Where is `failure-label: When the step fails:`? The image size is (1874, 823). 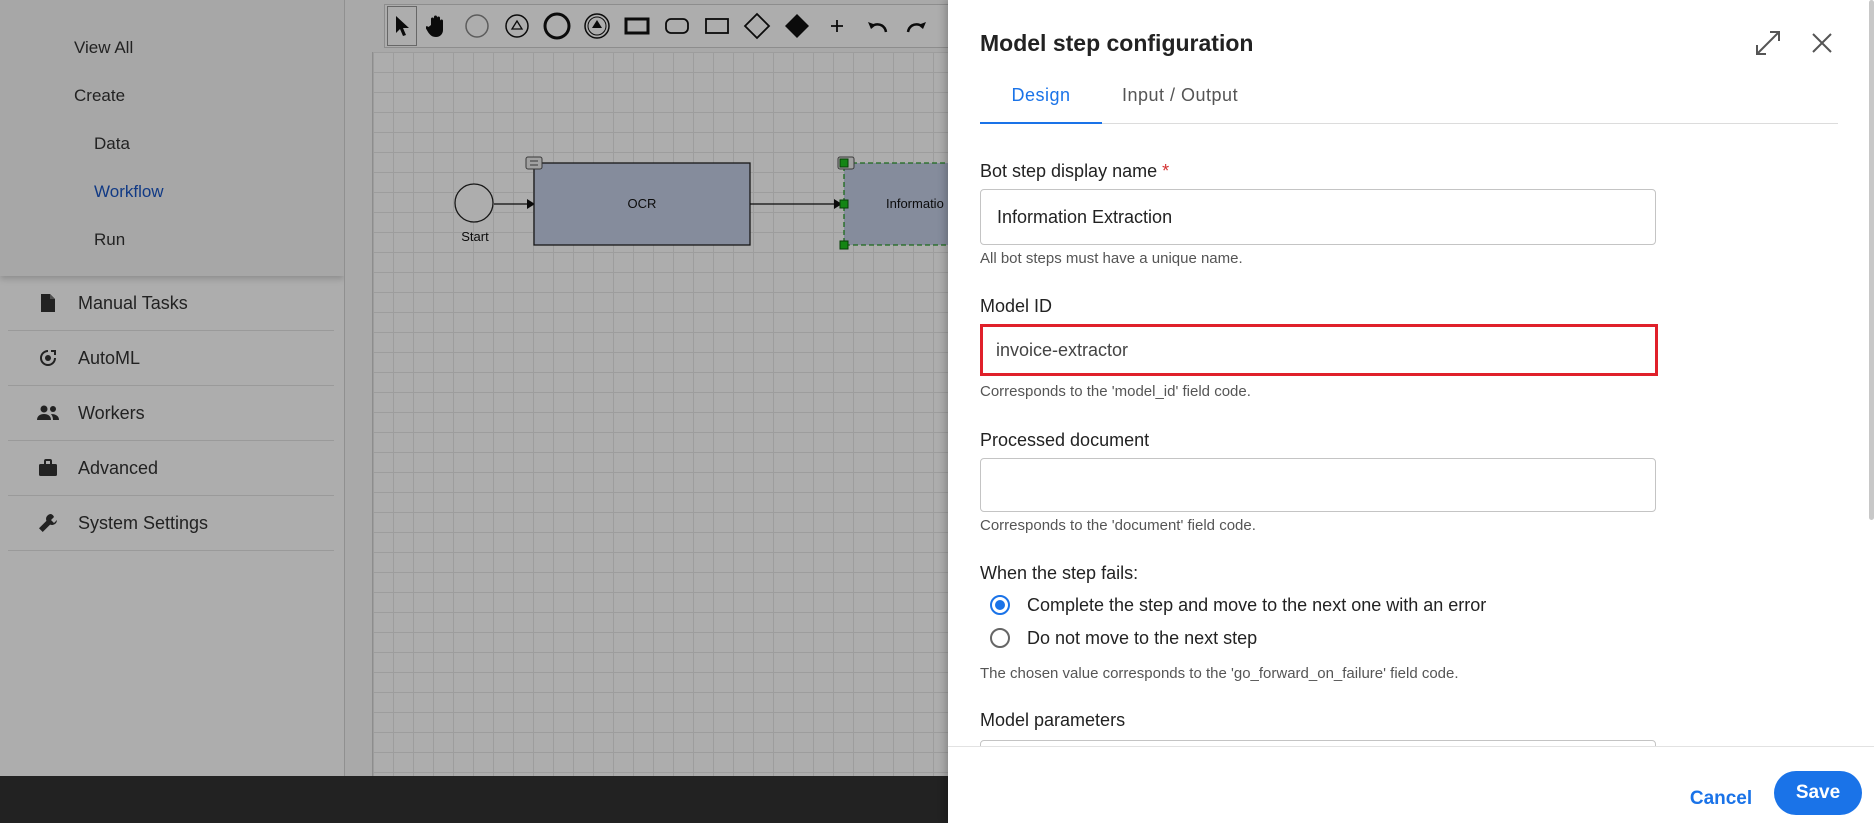 failure-label: When the step fails: is located at coordinates (1059, 573).